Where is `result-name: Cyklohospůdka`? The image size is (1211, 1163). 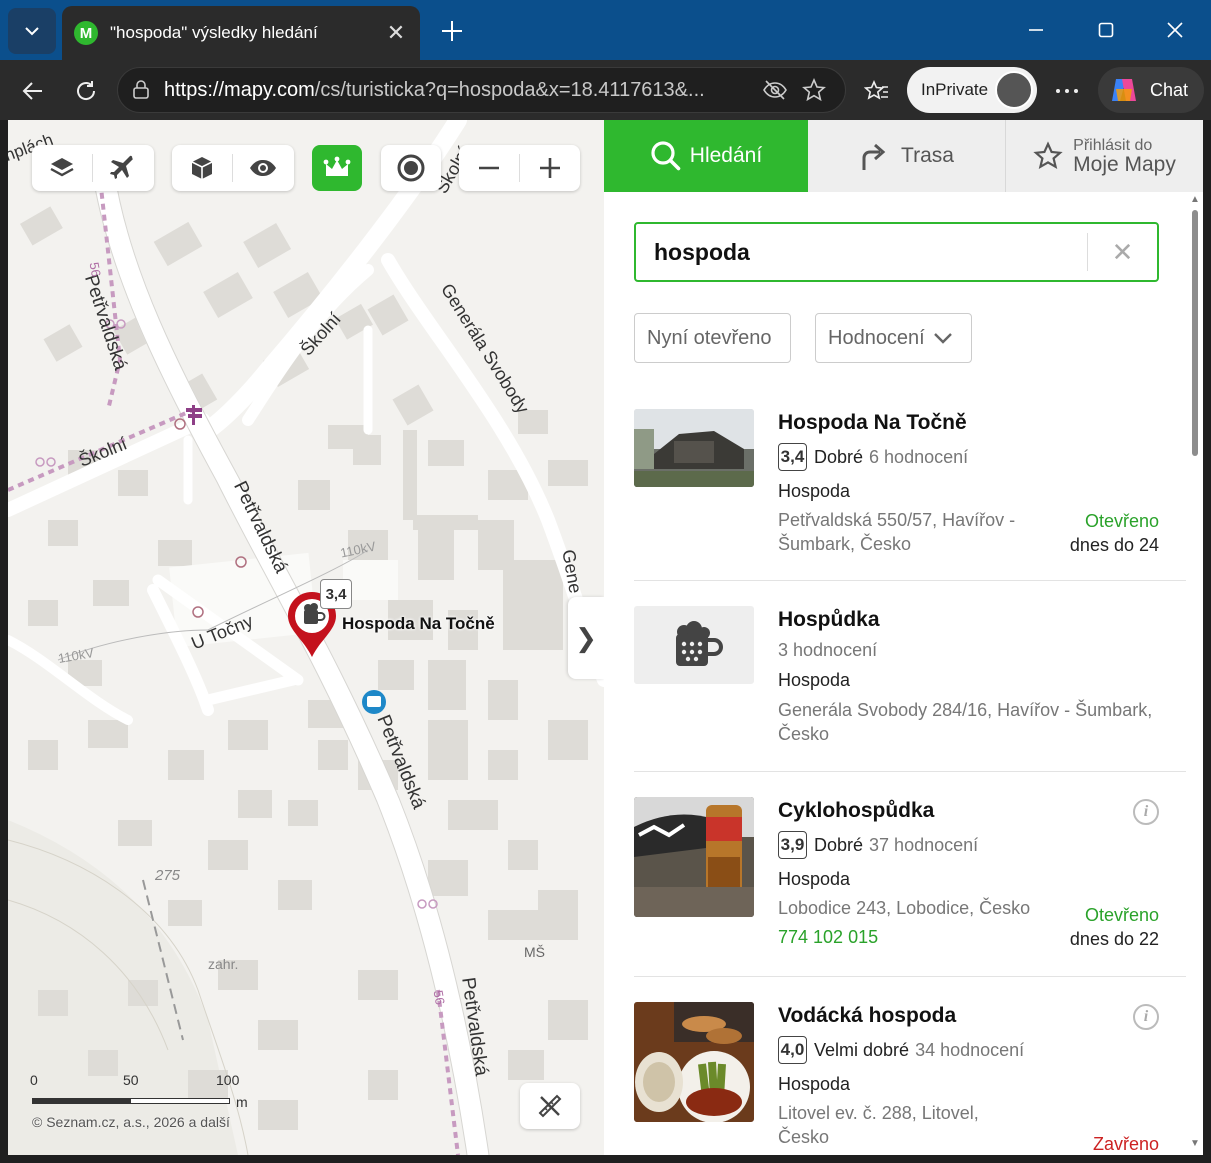
result-name: Cyklohospůdka is located at coordinates (856, 811).